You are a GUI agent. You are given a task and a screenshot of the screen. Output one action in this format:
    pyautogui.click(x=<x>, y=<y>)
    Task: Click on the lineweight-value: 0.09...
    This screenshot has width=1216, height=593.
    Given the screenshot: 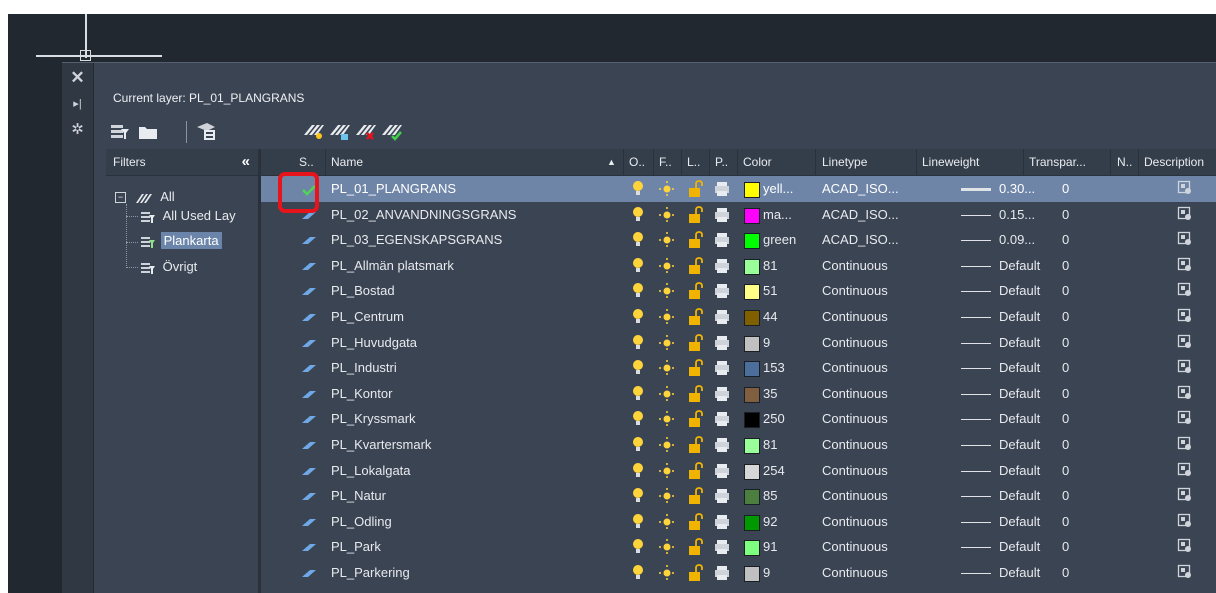 What is the action you would take?
    pyautogui.click(x=1029, y=239)
    